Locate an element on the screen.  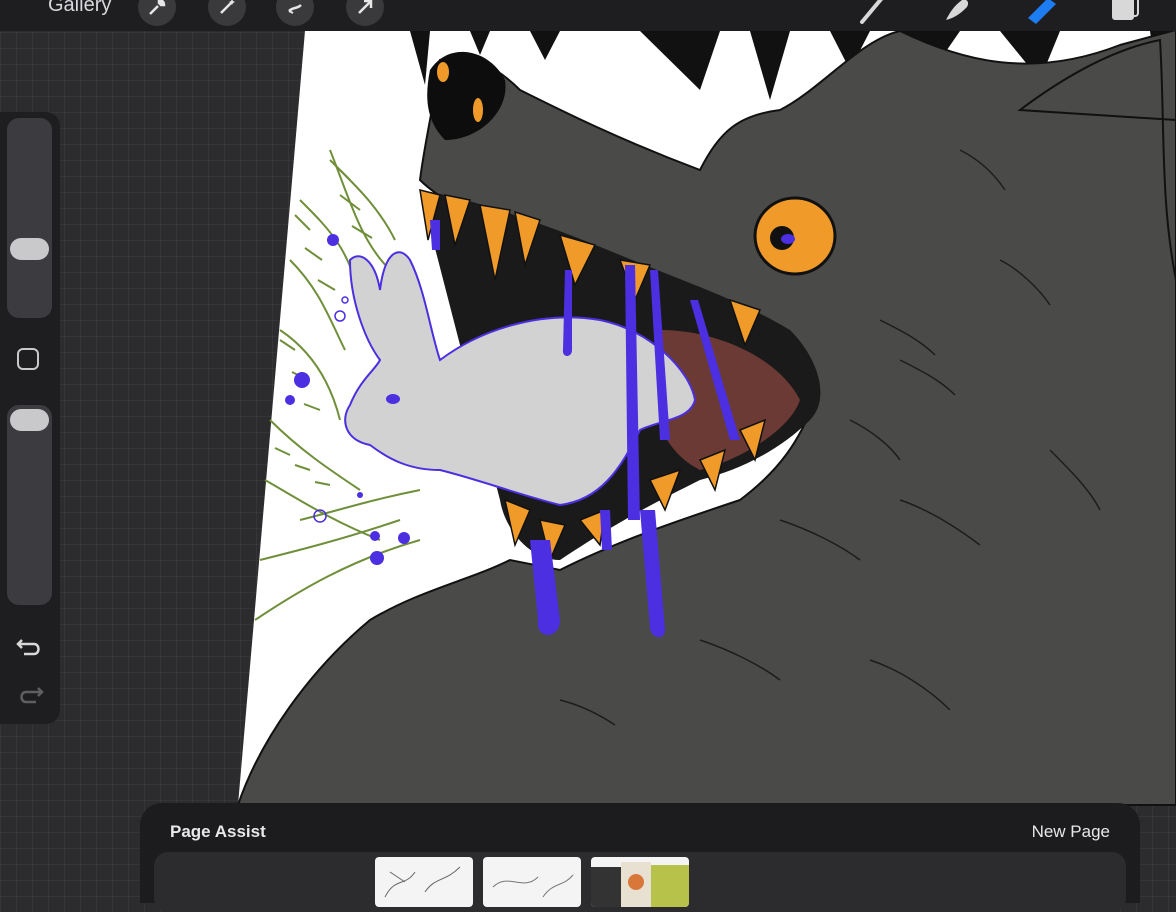
square-icon is located at coordinates (28, 359).